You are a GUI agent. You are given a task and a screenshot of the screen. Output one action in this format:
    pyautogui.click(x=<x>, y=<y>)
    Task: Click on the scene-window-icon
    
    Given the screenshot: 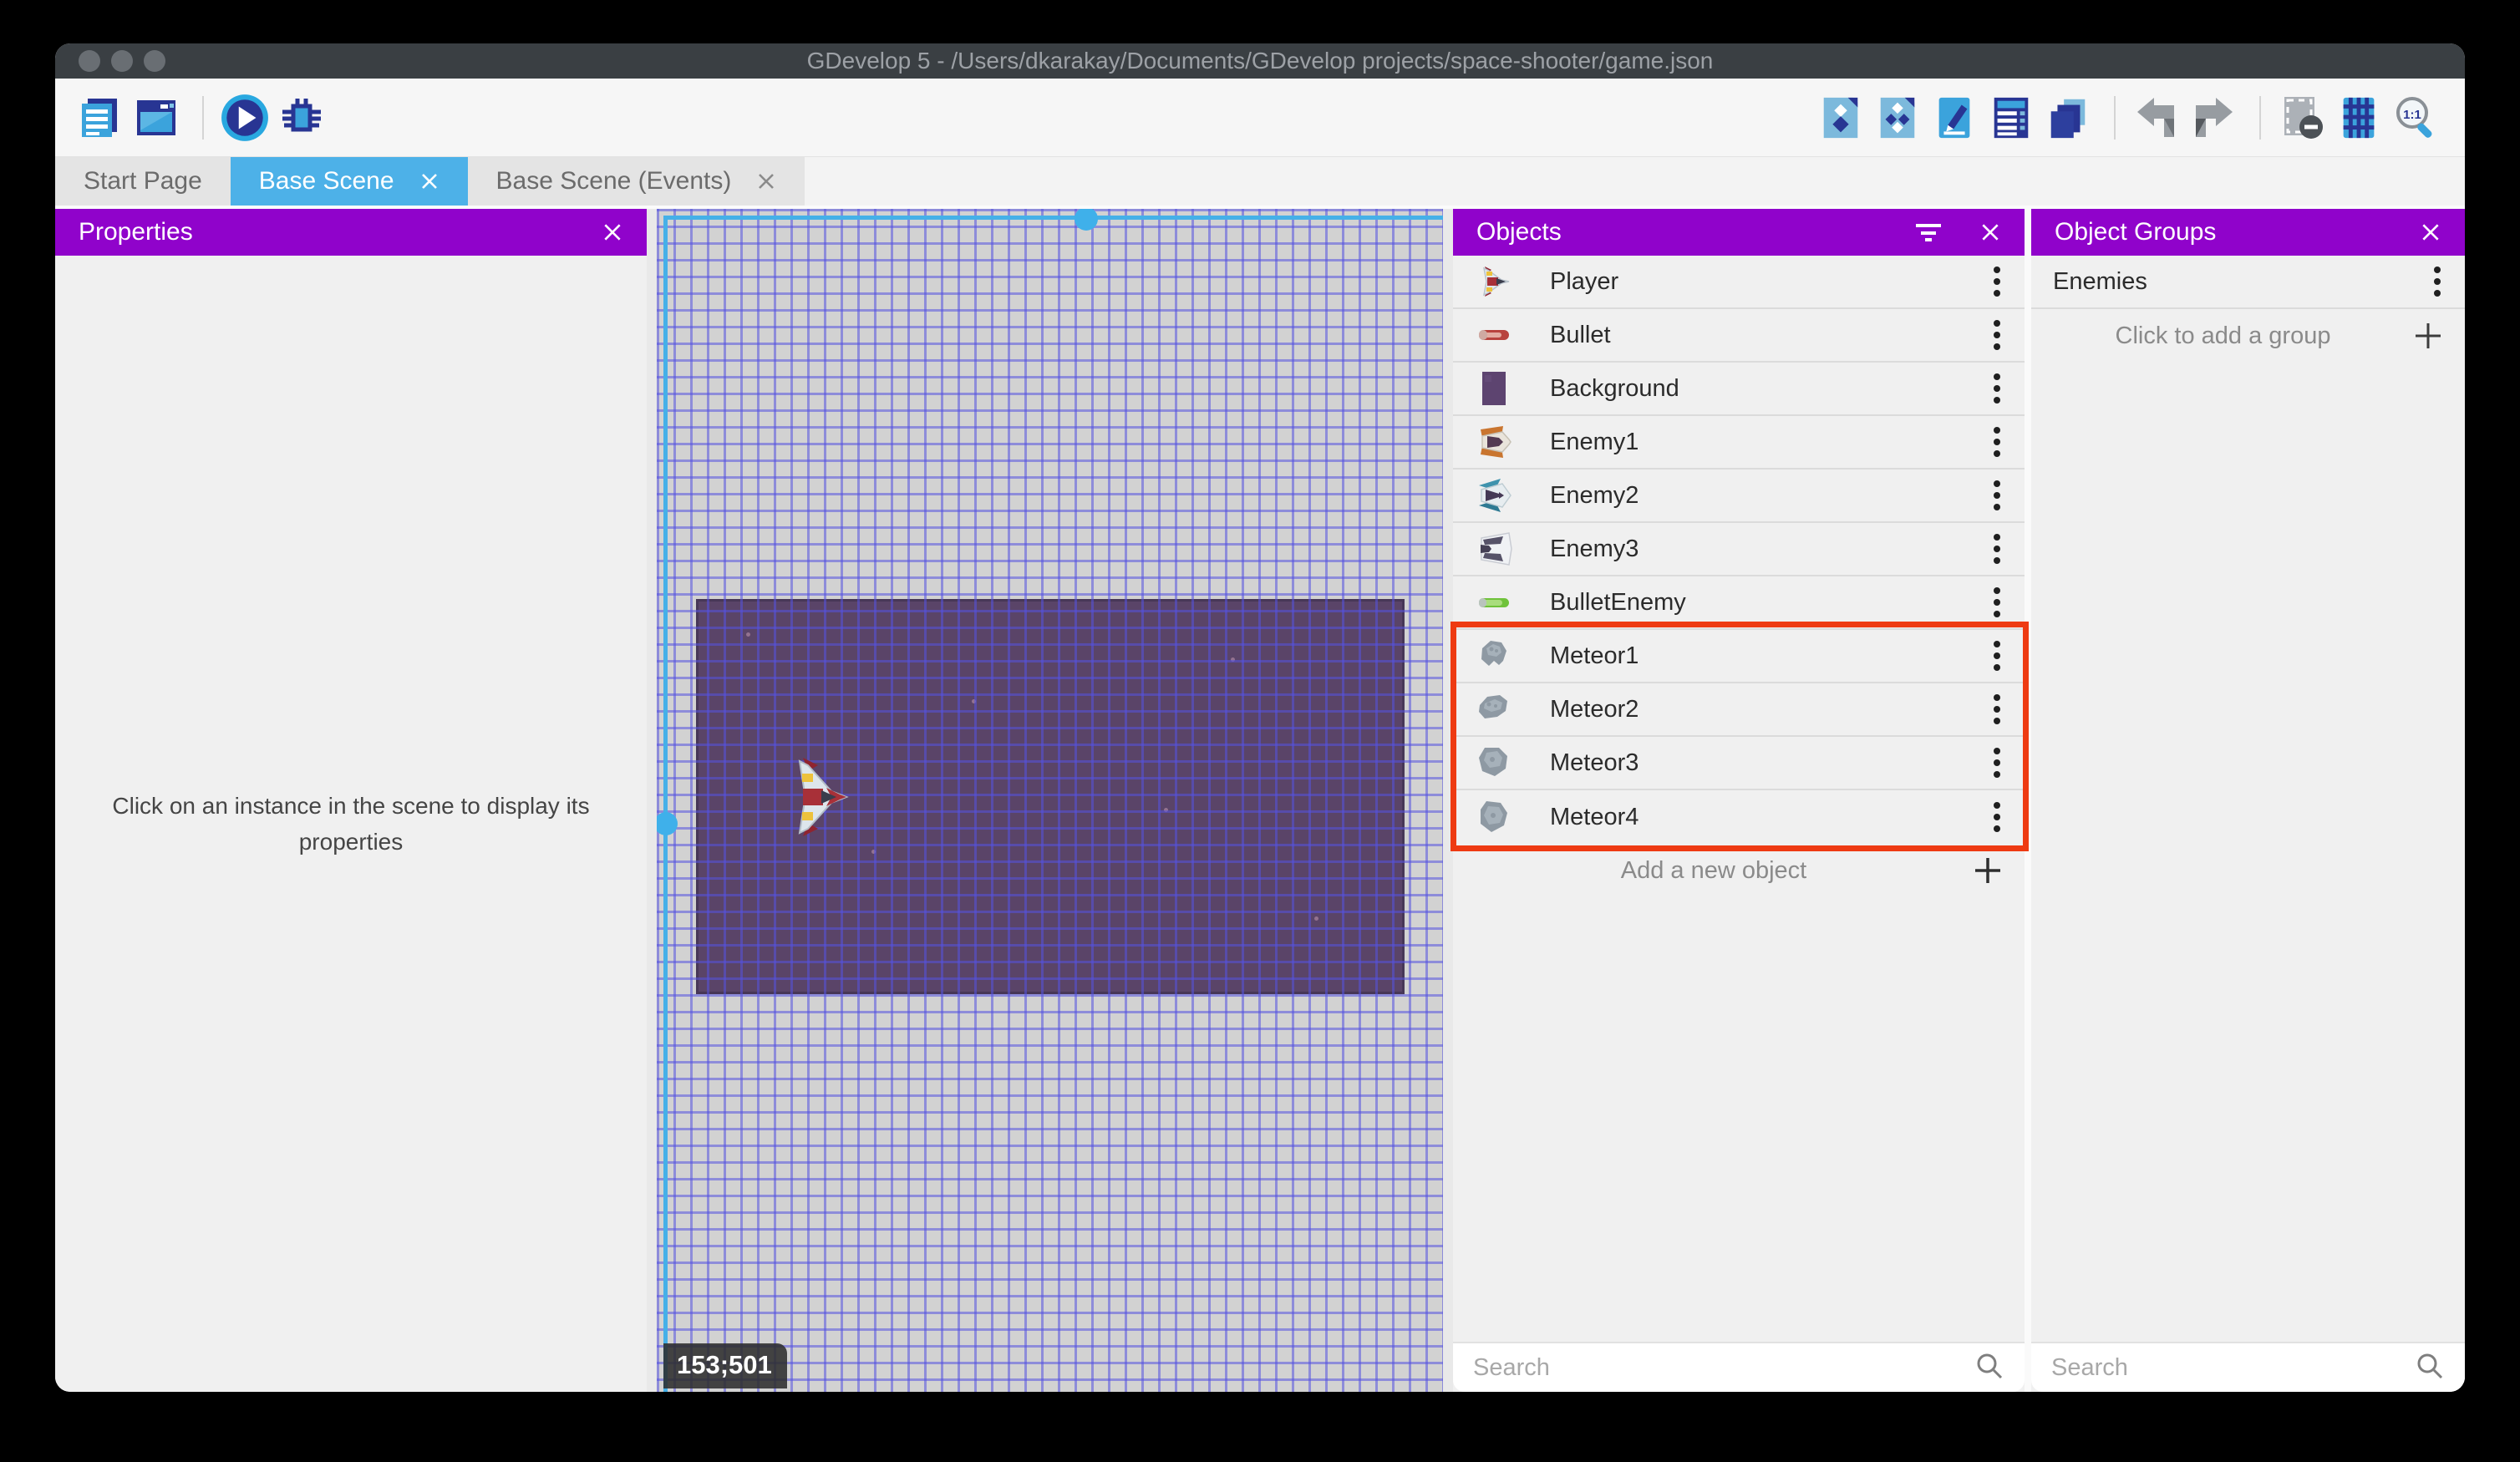 What is the action you would take?
    pyautogui.click(x=156, y=118)
    